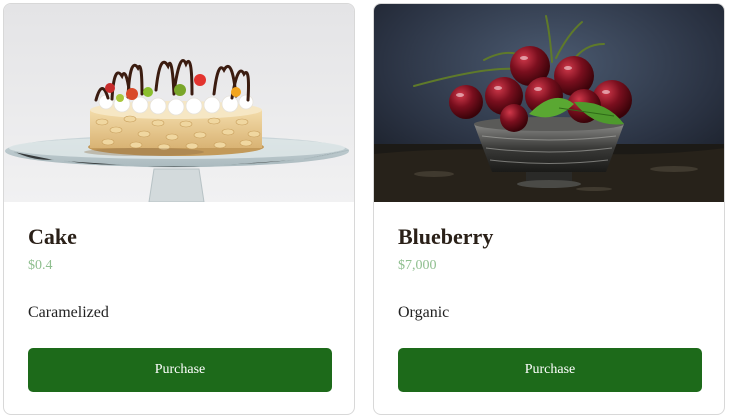  I want to click on product-price: $0.4, so click(40, 265).